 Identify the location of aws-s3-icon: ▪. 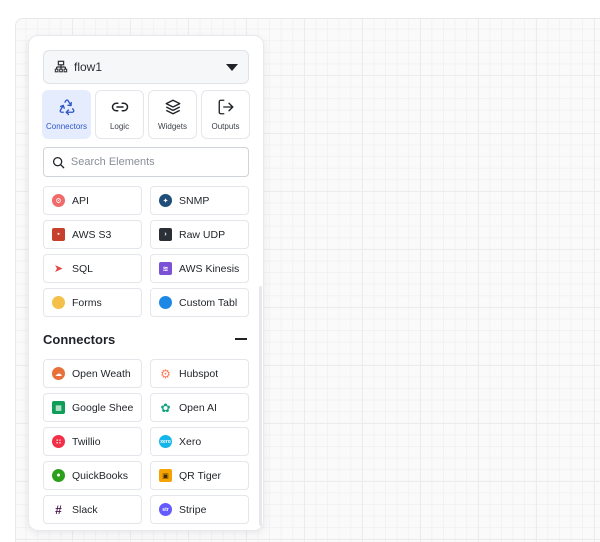
(58, 234).